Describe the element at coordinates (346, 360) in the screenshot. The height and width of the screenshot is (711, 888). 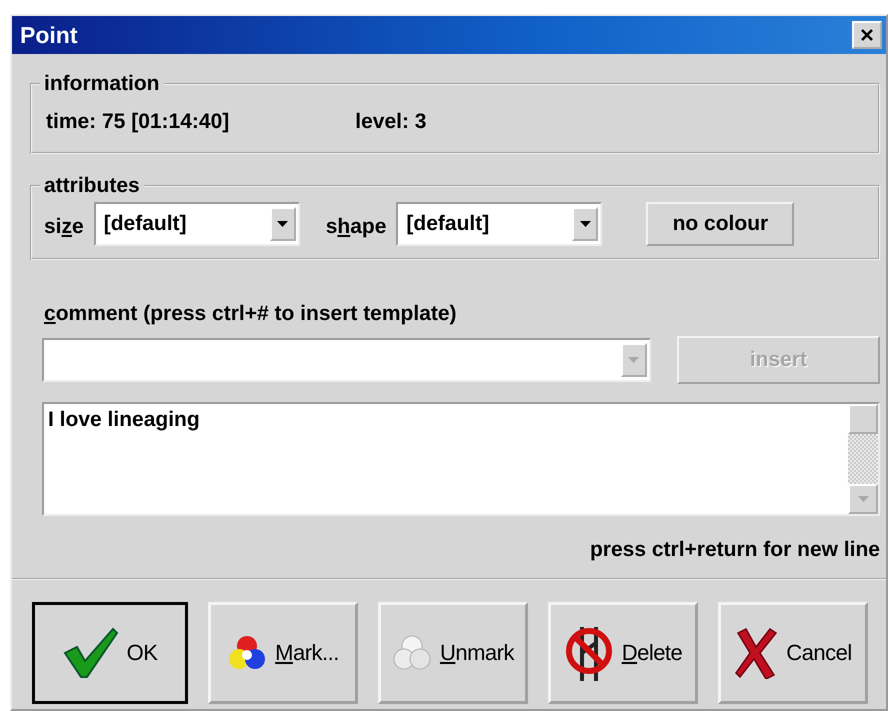
I see `template-dropdown` at that location.